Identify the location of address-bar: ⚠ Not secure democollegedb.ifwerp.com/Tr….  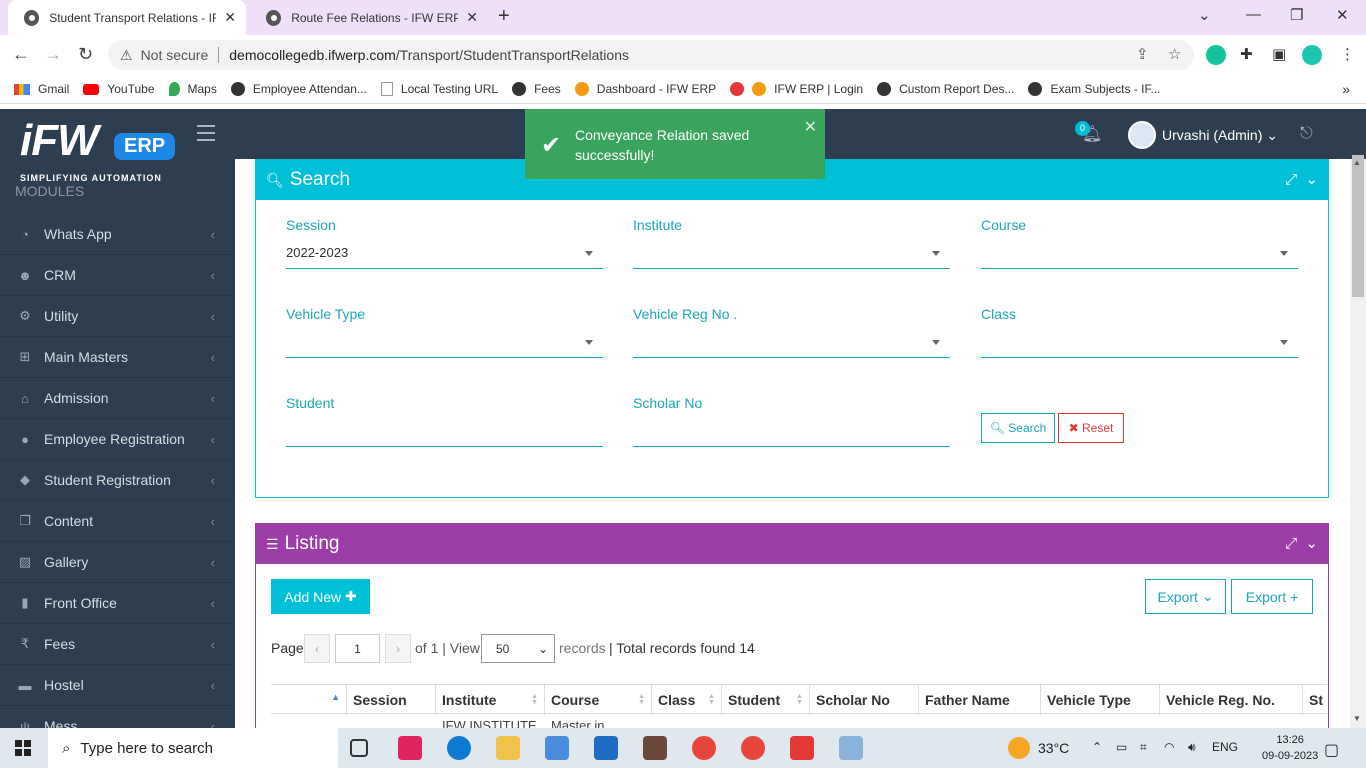
(651, 55).